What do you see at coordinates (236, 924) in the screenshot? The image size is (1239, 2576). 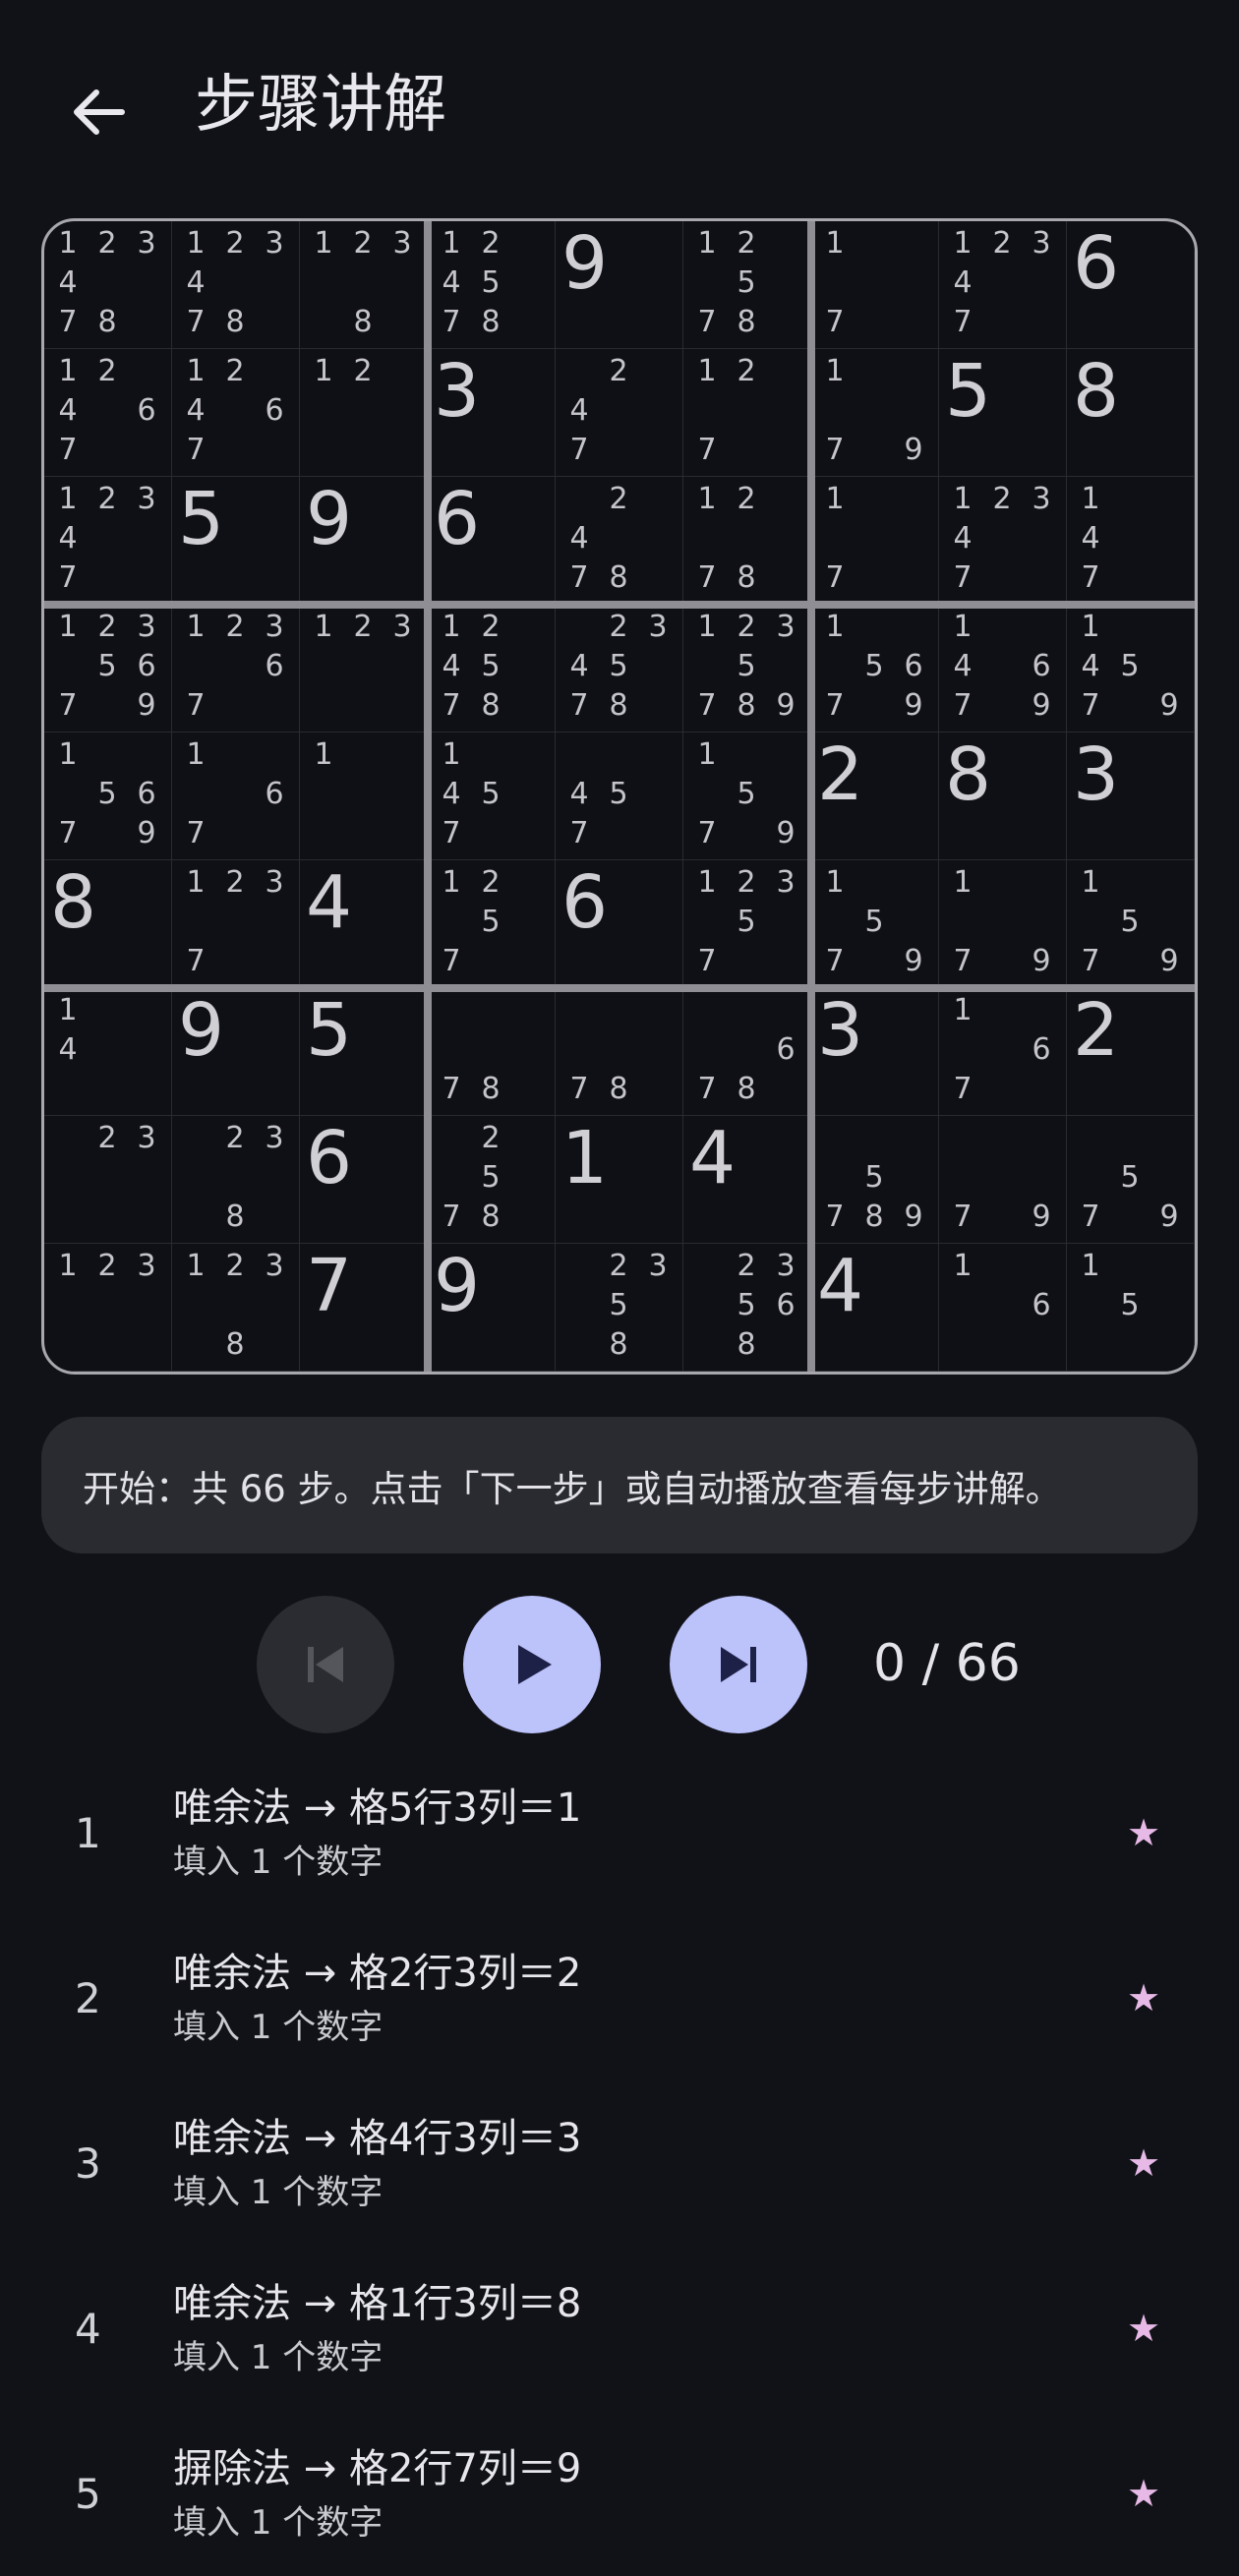 I see `sudoku-cell: 123 7` at bounding box center [236, 924].